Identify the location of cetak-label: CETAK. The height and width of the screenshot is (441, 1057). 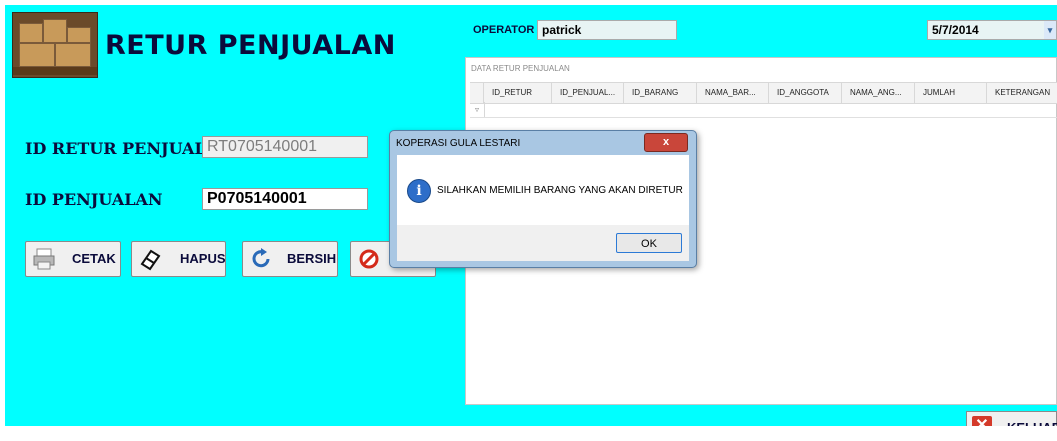
(94, 258).